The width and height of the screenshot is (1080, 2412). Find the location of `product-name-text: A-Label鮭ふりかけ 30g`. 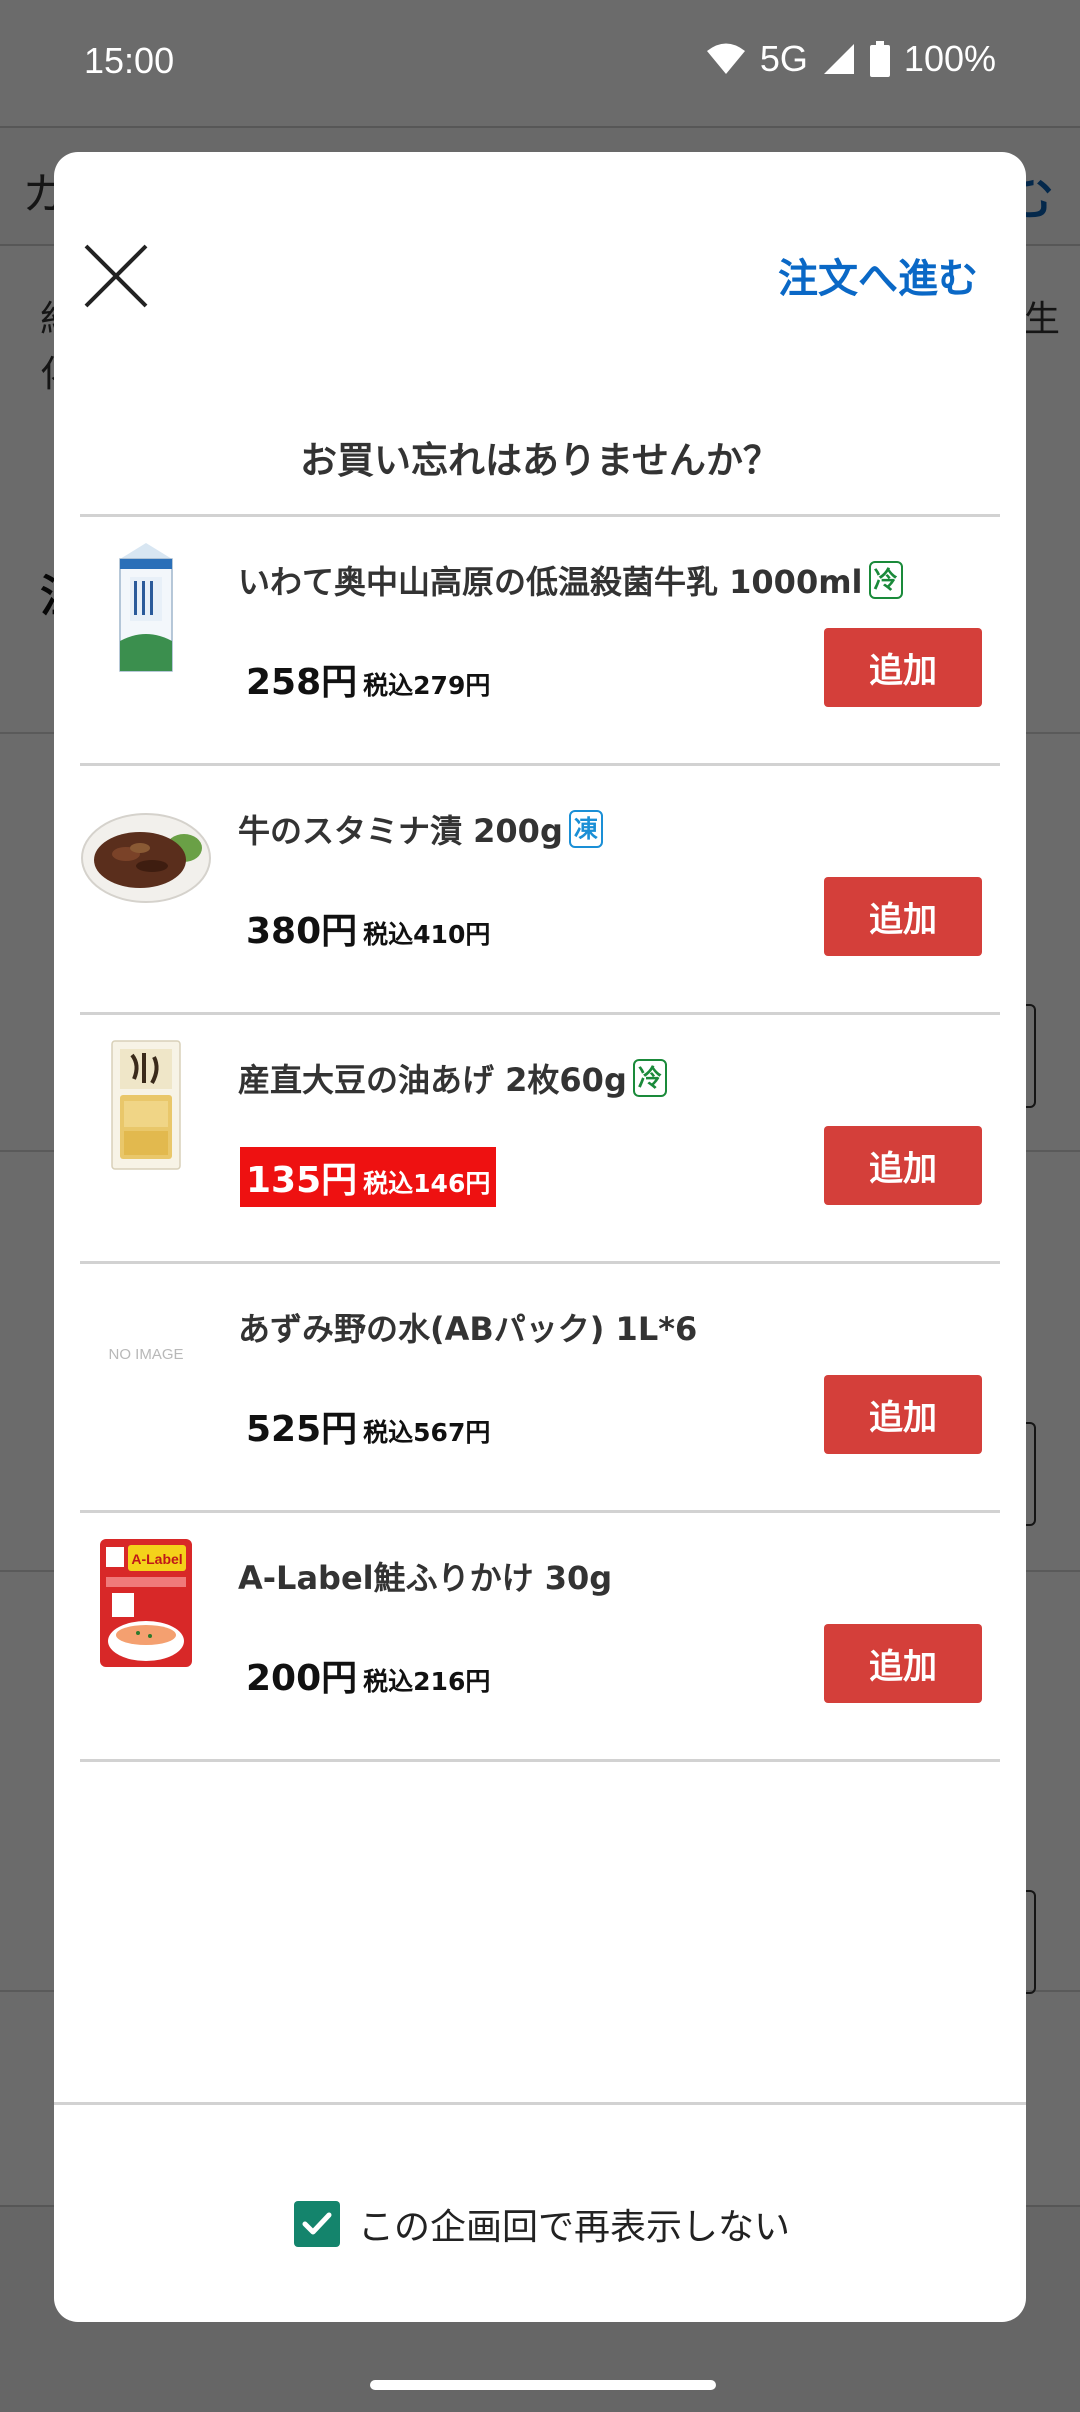

product-name-text: A-Label鮭ふりかけ 30g is located at coordinates (425, 1578).